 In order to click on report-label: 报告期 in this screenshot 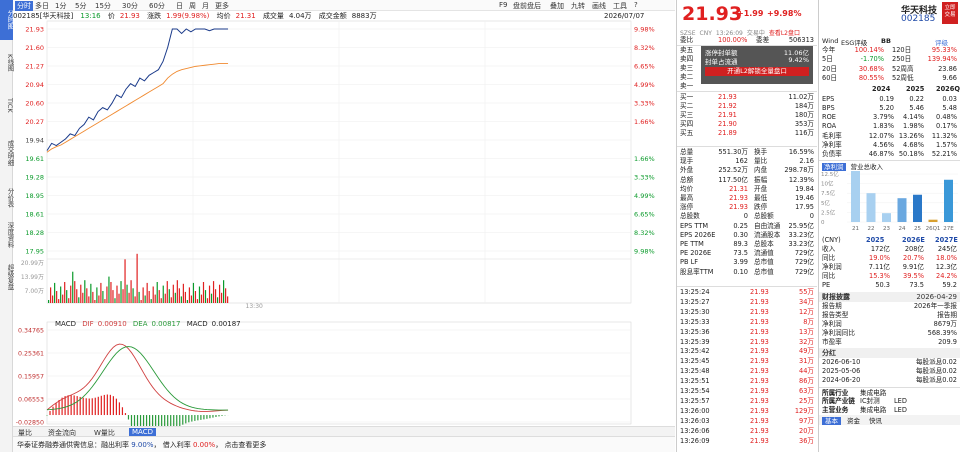, I will do `click(832, 306)`.